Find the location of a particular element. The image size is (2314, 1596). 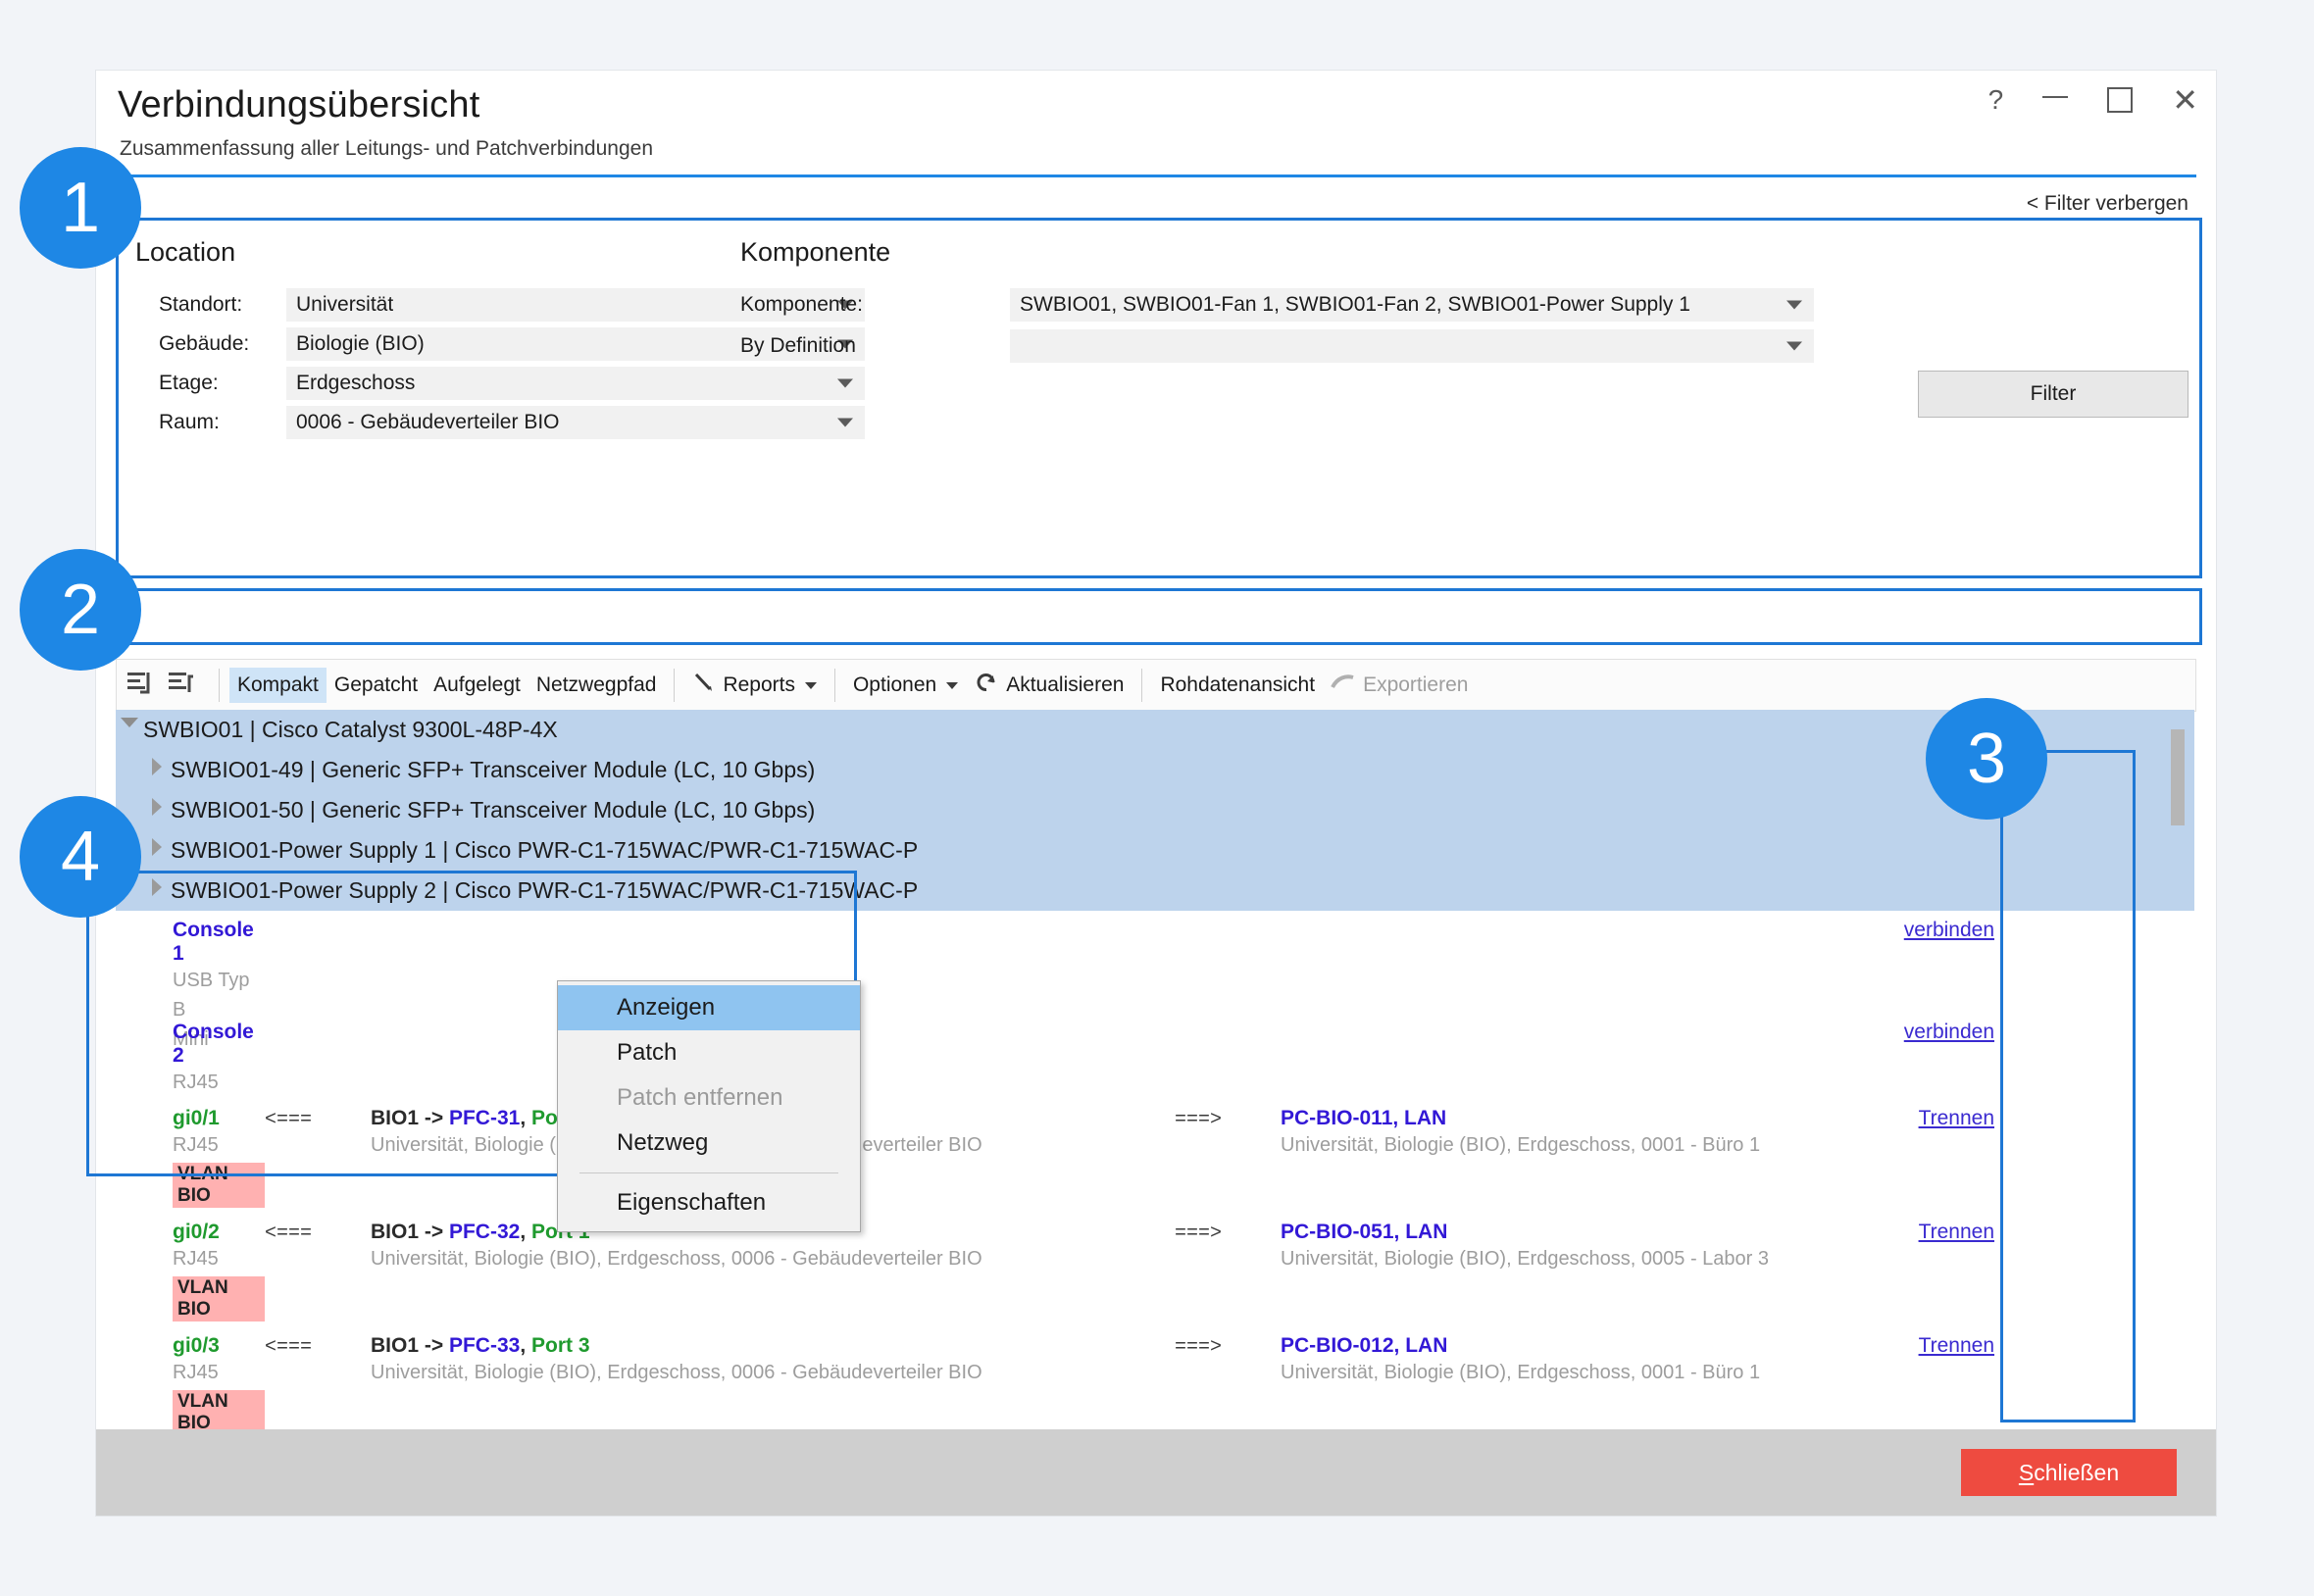

toolbar-item-exportieren: Exportieren is located at coordinates (1399, 685).